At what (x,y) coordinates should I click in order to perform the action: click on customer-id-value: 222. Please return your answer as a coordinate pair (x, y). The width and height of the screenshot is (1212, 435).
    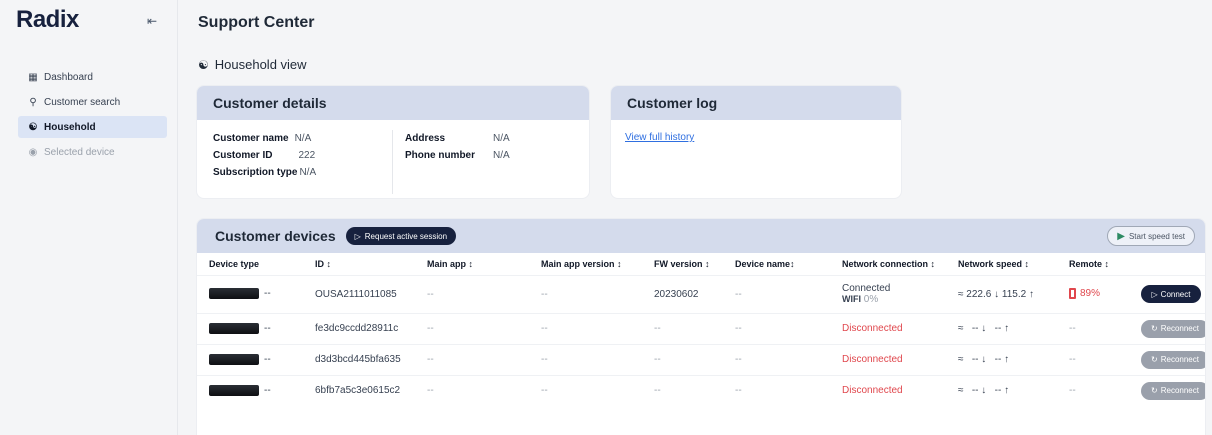
    Looking at the image, I should click on (307, 155).